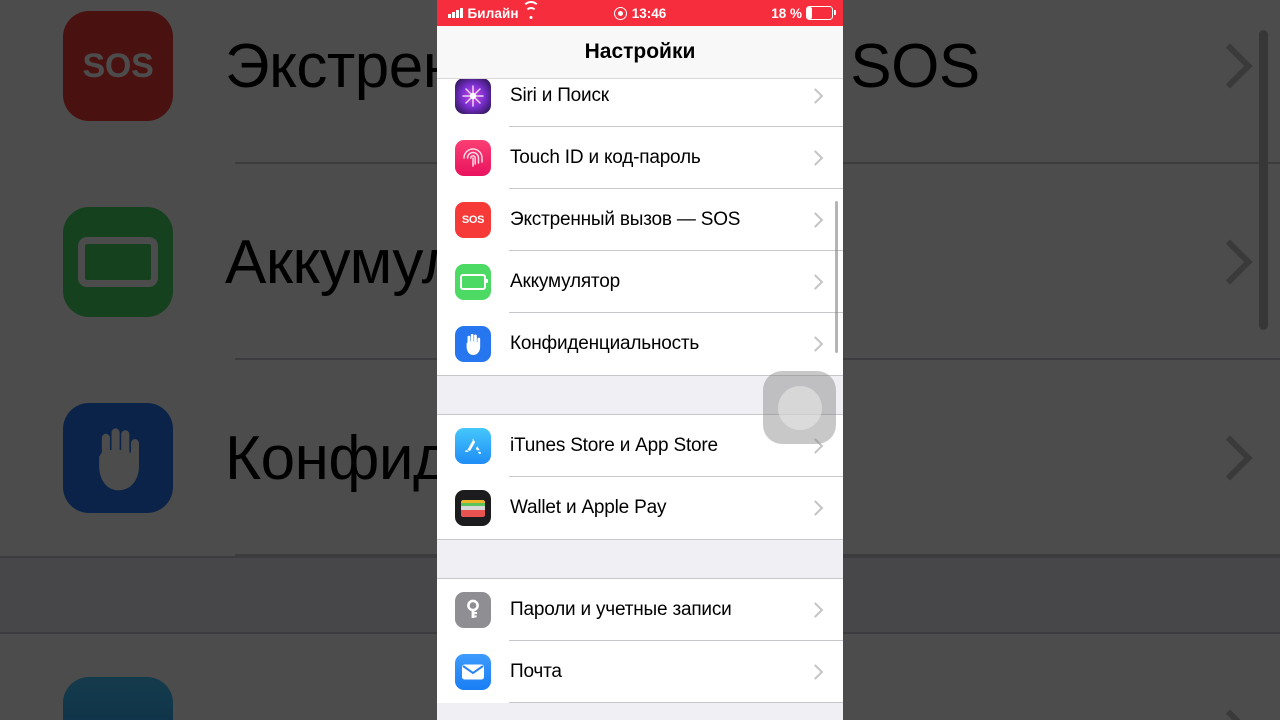 The height and width of the screenshot is (720, 1280). I want to click on list-item-label: Пароли и учетные записи, so click(621, 609).